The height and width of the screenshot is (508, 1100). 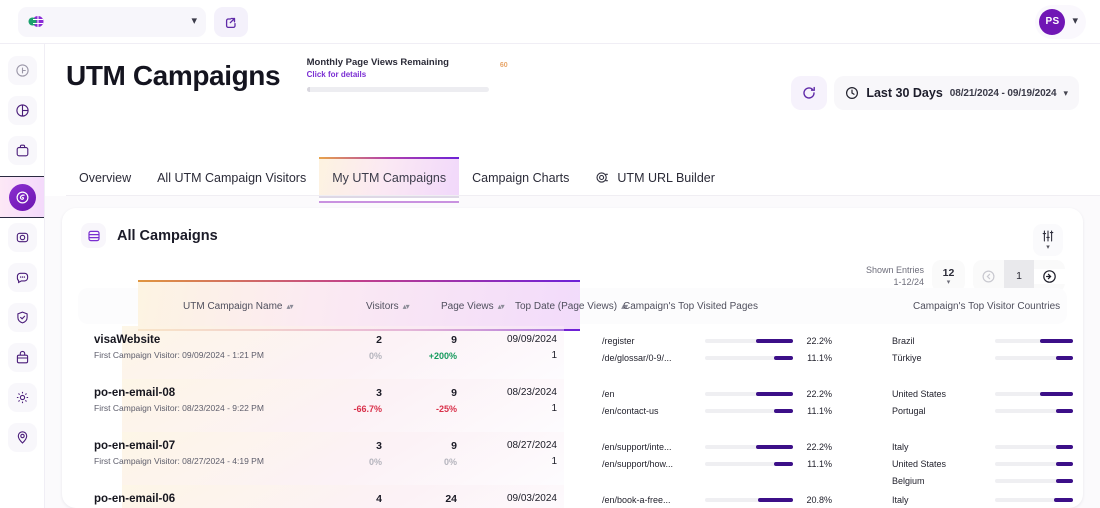 I want to click on sidebar-item-analytics, so click(x=22, y=110).